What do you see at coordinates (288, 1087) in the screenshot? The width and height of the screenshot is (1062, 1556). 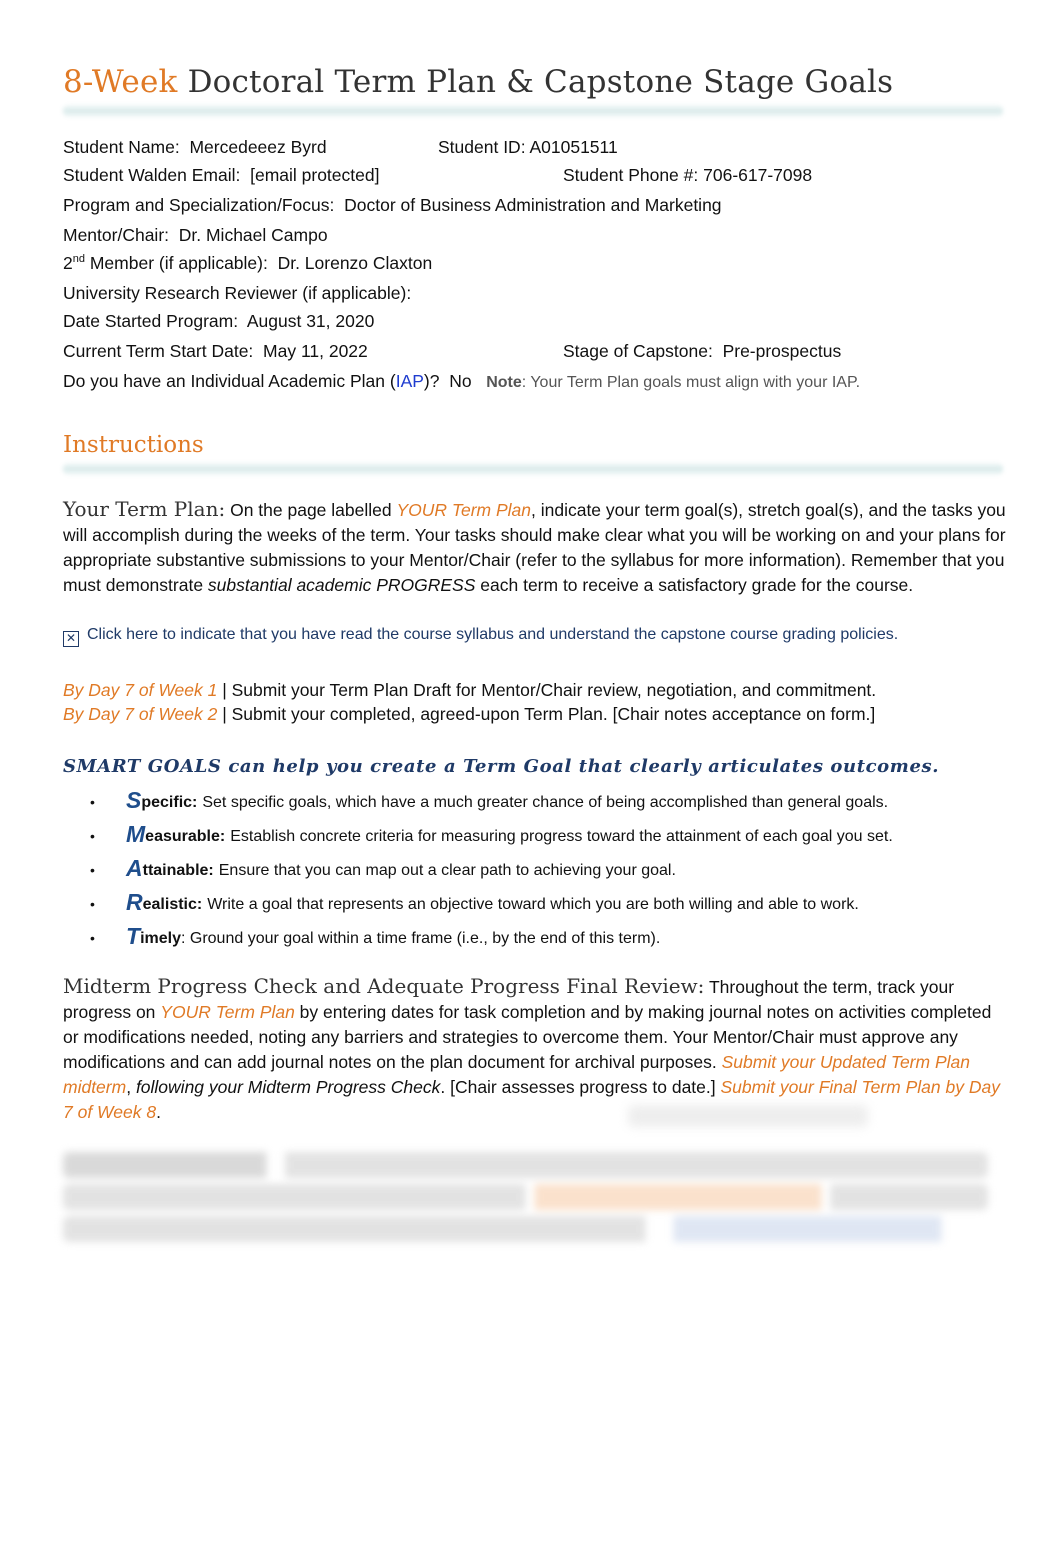 I see `midterm-emphasis: following your Midterm Progress Check` at bounding box center [288, 1087].